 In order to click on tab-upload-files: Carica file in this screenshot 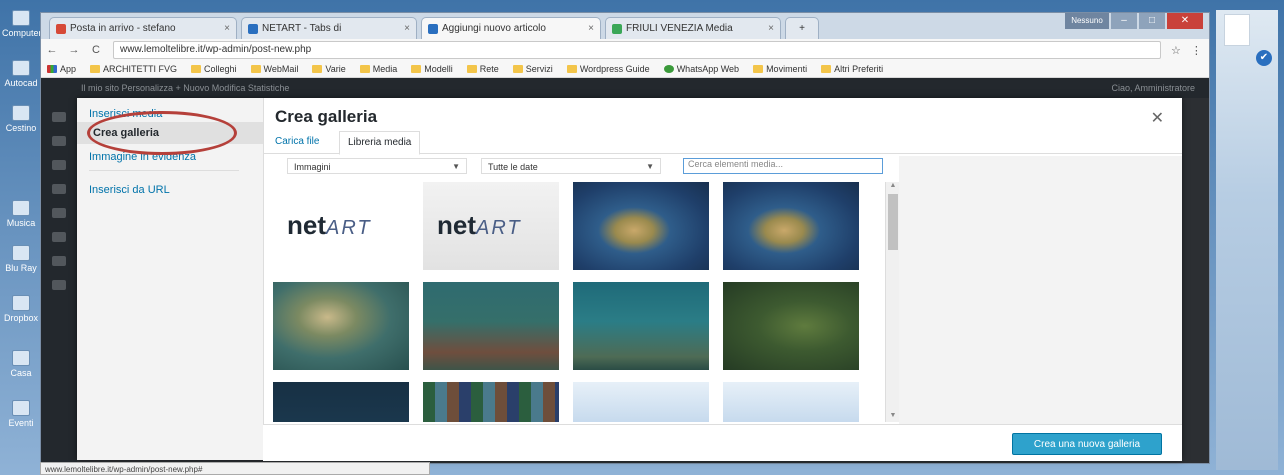, I will do `click(297, 142)`.